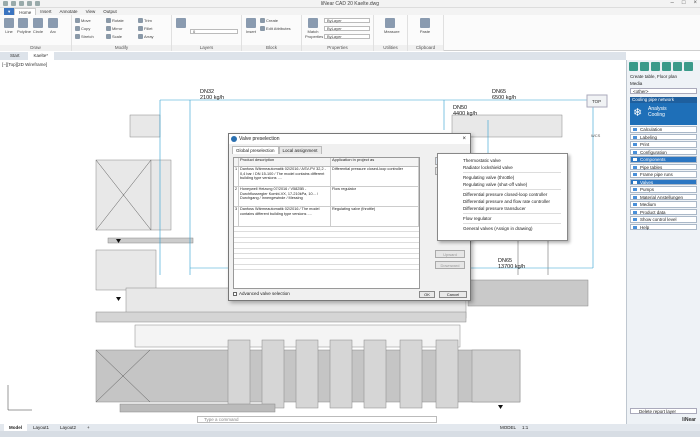 This screenshot has height=437, width=700. What do you see at coordinates (41, 56) in the screenshot?
I see `tab-kaelte: Kaelte*` at bounding box center [41, 56].